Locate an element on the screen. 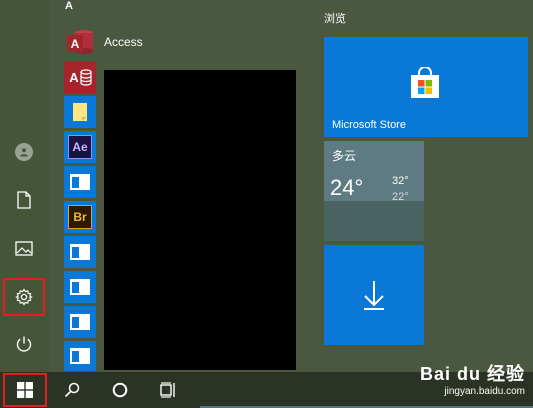 The height and width of the screenshot is (408, 533). weather-tile: 多云 24° 32° 22° is located at coordinates (374, 191).